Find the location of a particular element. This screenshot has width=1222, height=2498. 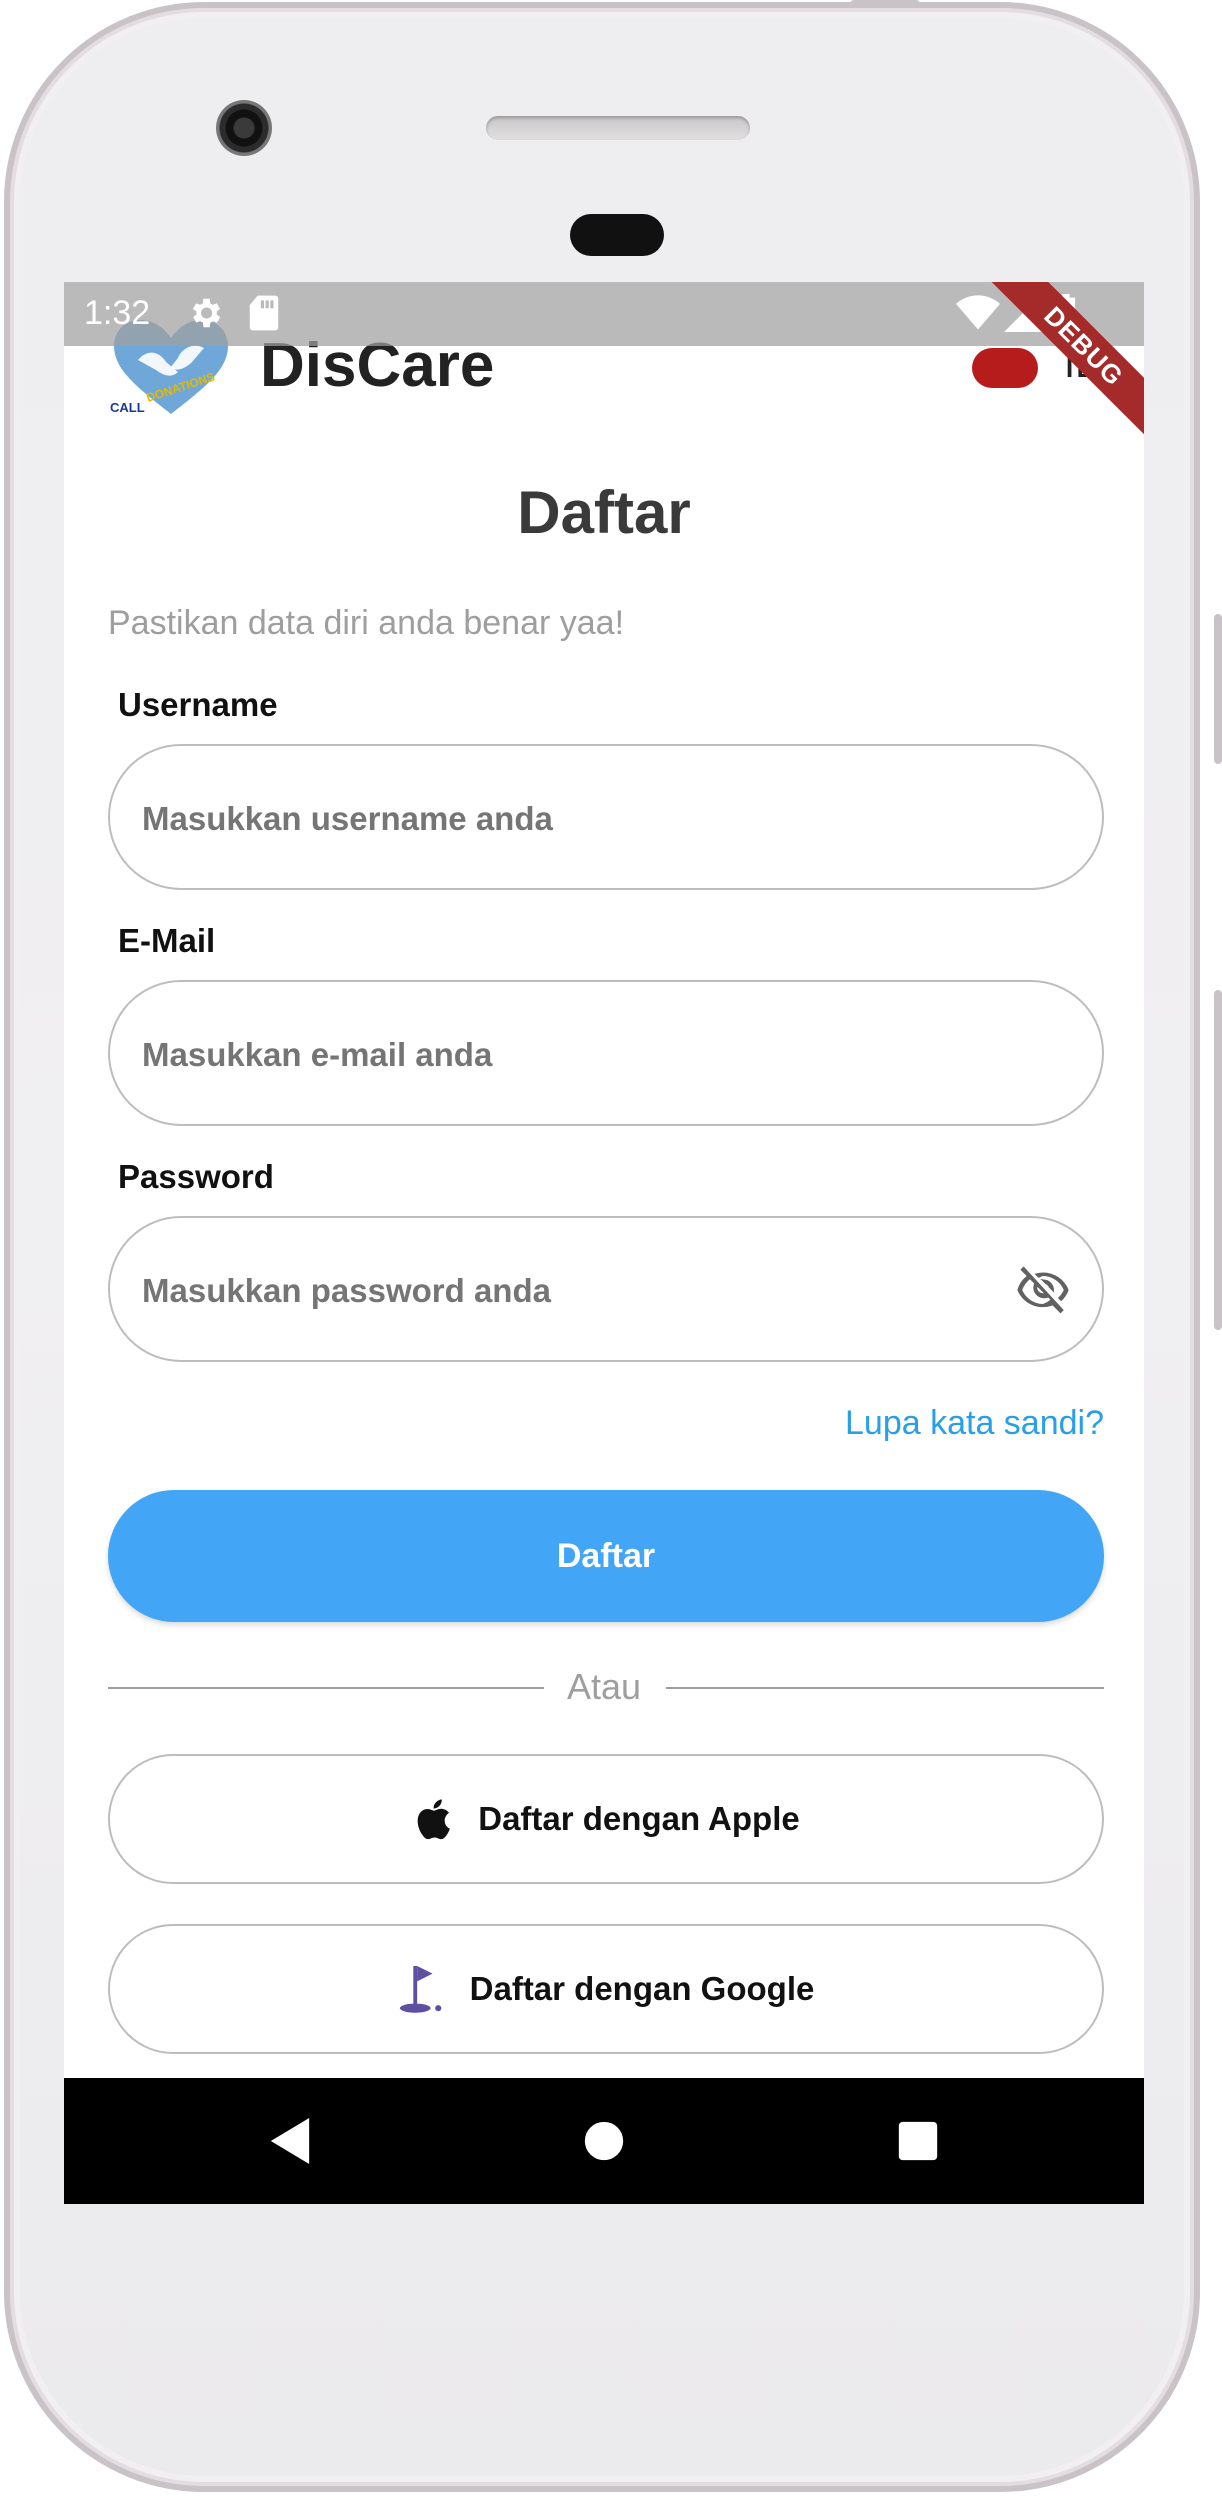

email-label: E-Mail is located at coordinates (167, 940).